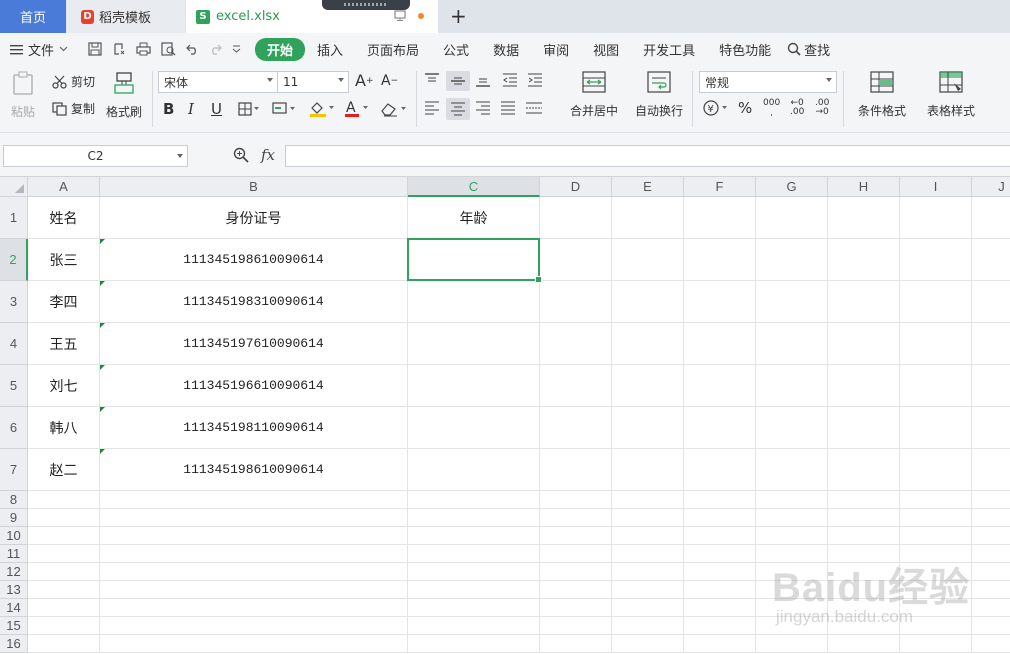  I want to click on cell-b15, so click(254, 626).